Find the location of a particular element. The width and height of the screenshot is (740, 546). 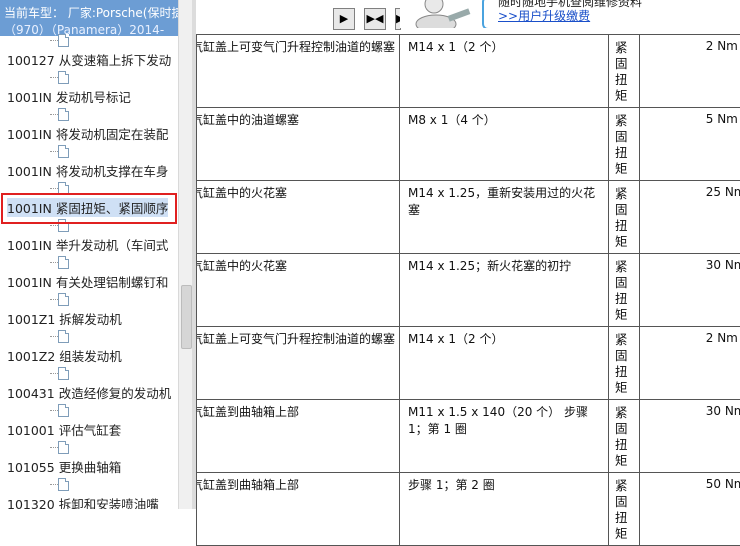

tree-item-label: 101320 拆卸和安装喷油嘴 is located at coordinates (83, 501).